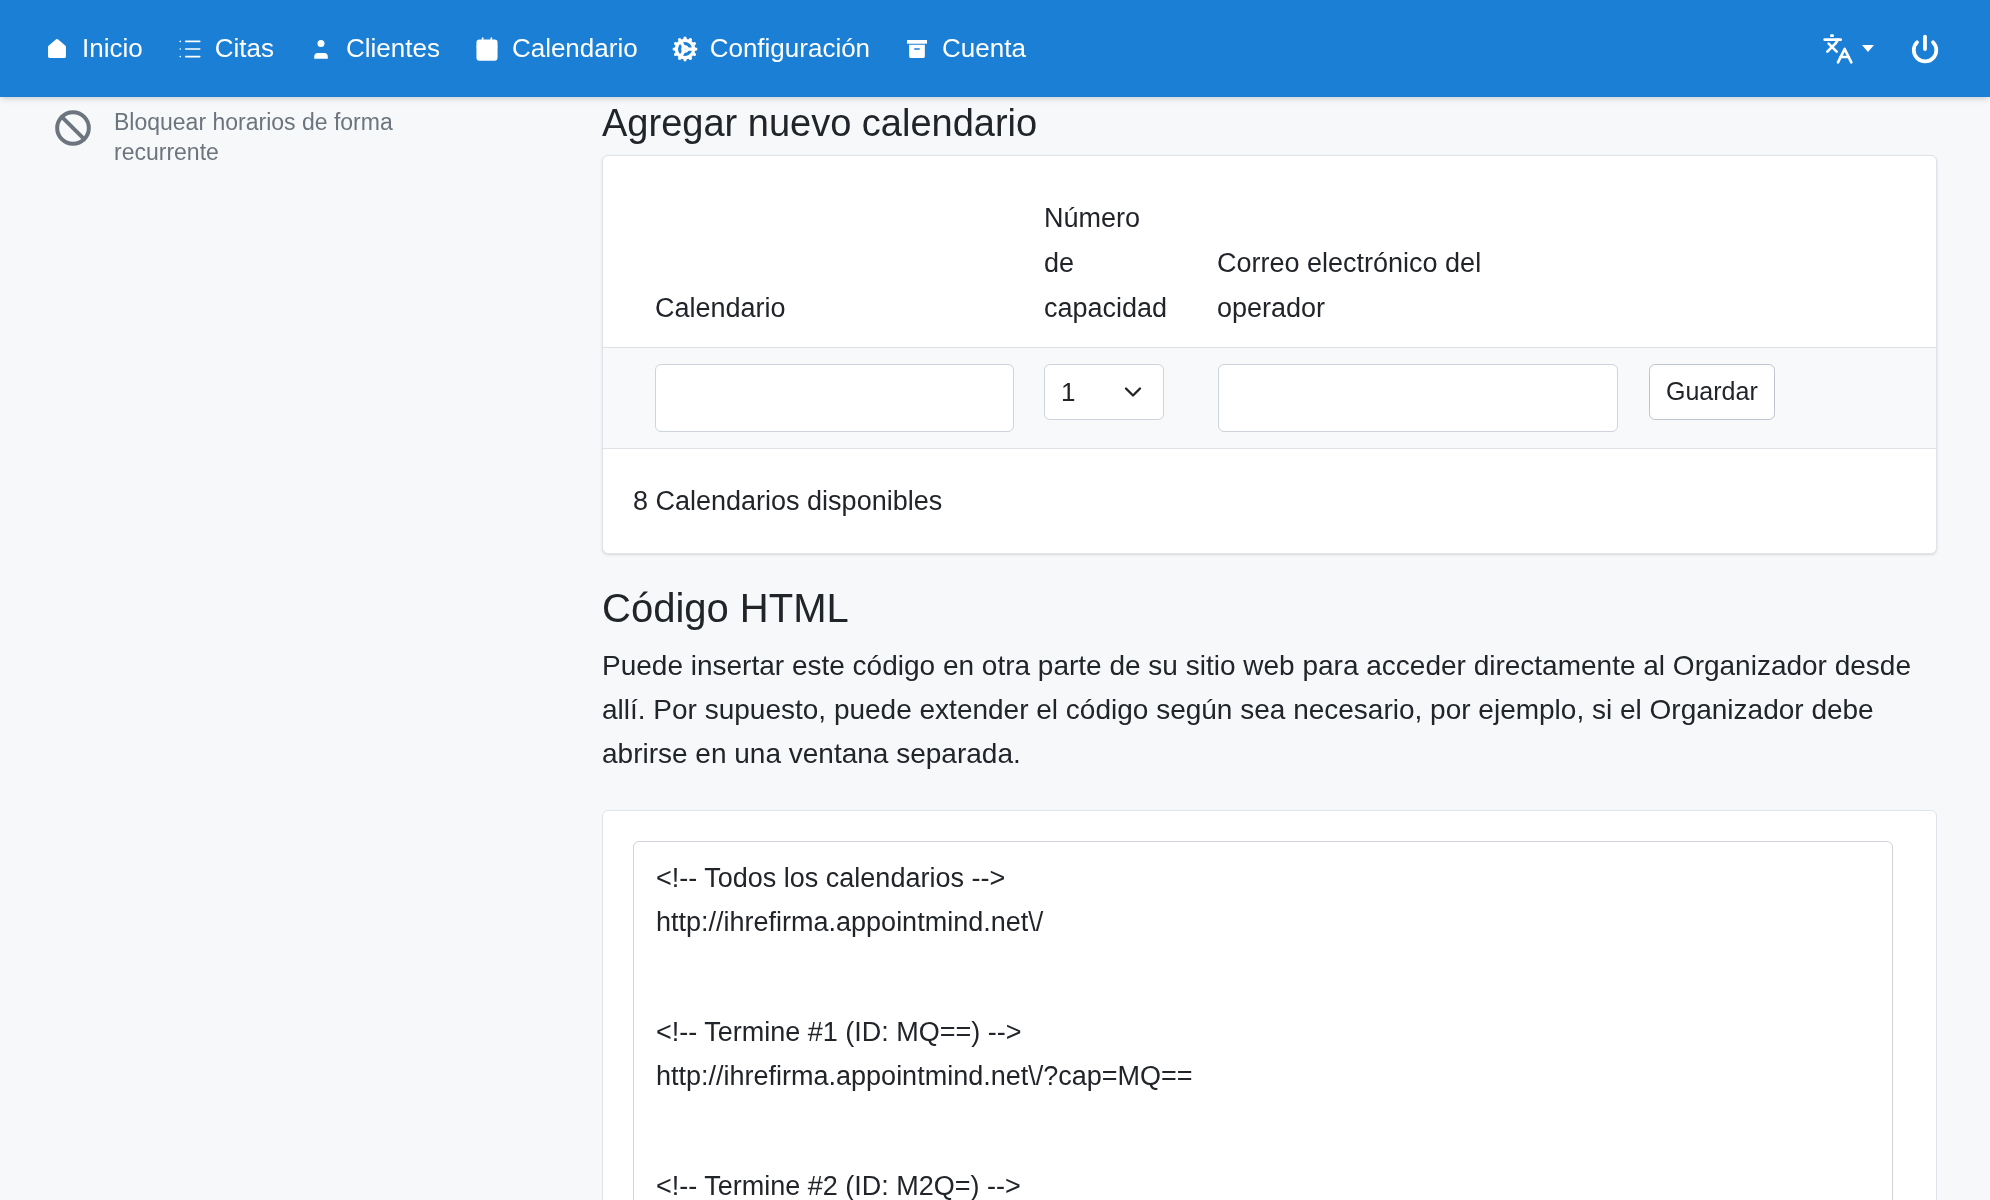 The image size is (1990, 1200). Describe the element at coordinates (771, 48) in the screenshot. I see `nav-link: Configuración` at that location.